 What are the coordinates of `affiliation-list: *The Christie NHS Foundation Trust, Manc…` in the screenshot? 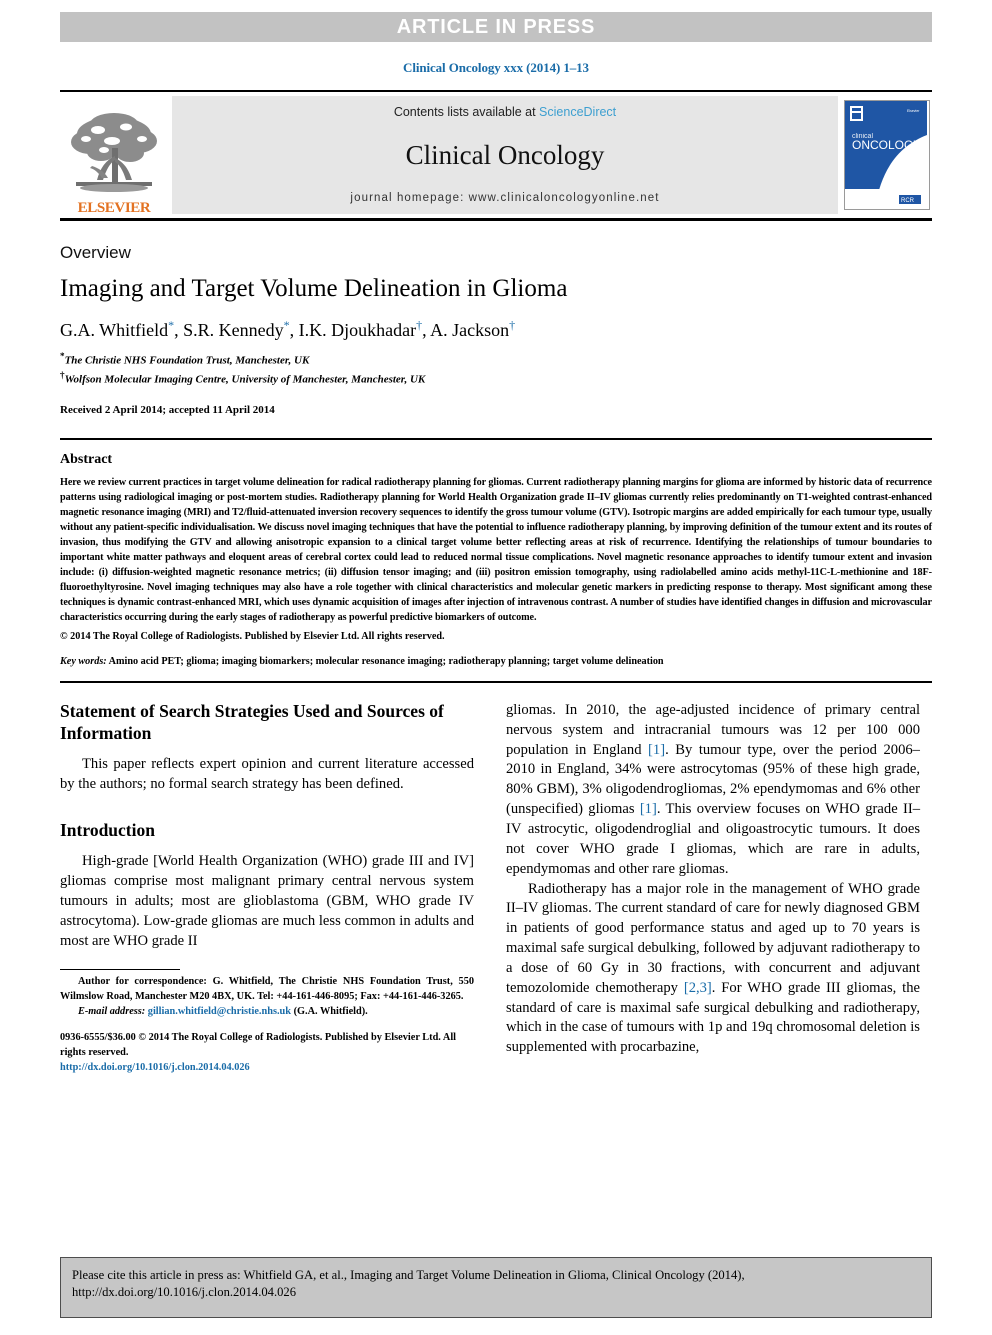 It's located at (496, 369).